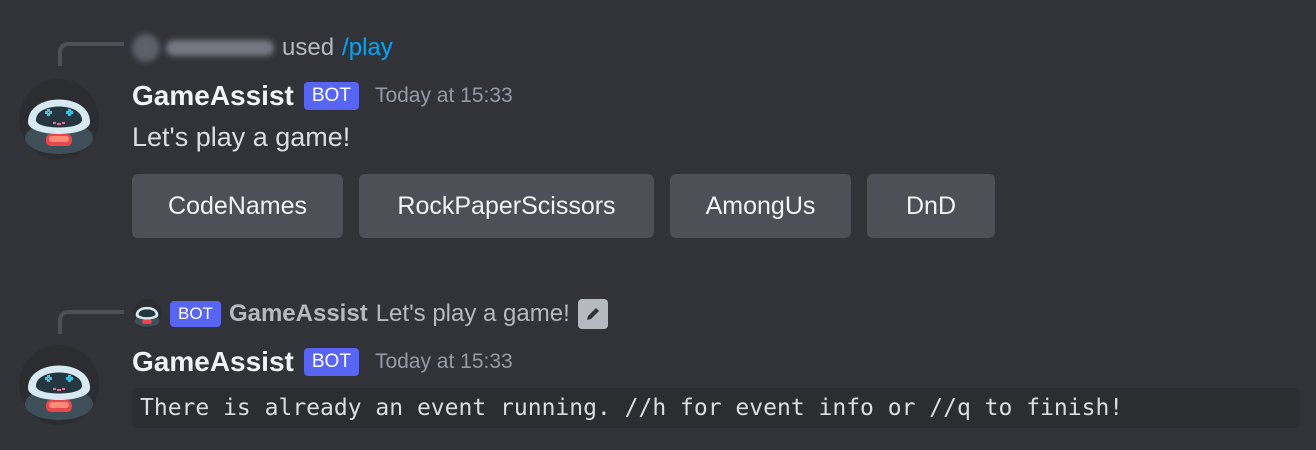  Describe the element at coordinates (931, 206) in the screenshot. I see `dnd-button: DnD` at that location.